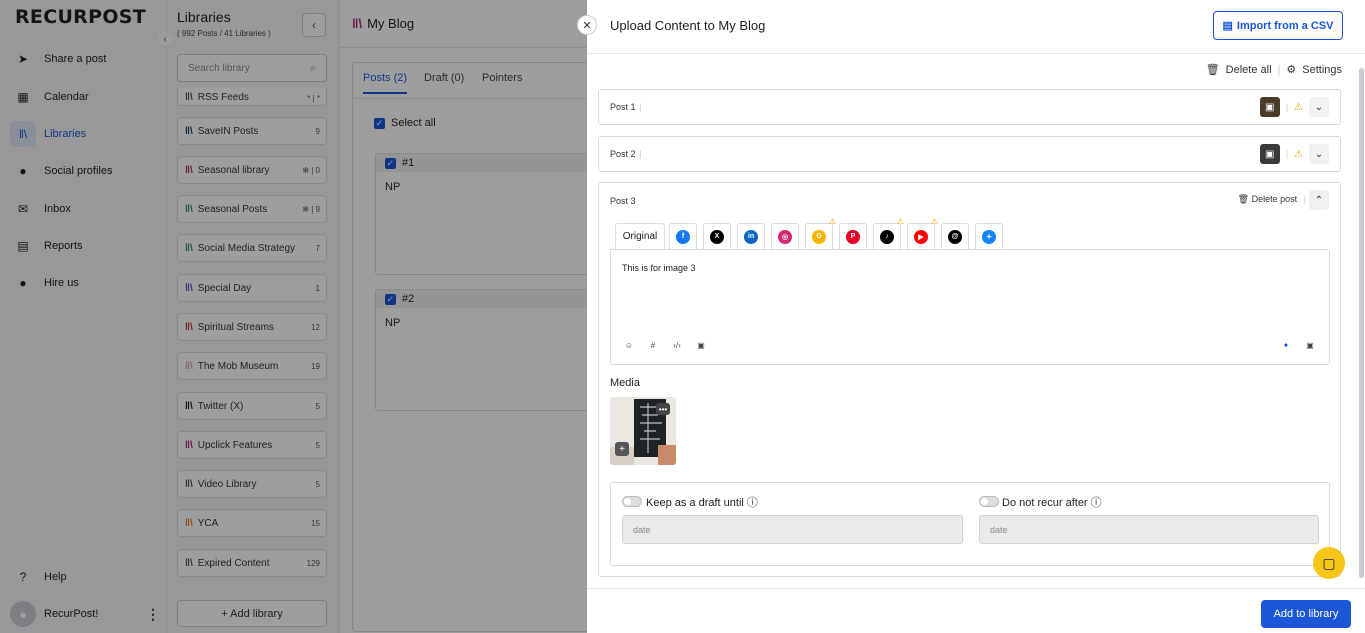  I want to click on more-horizontal-icon: •••, so click(663, 409).